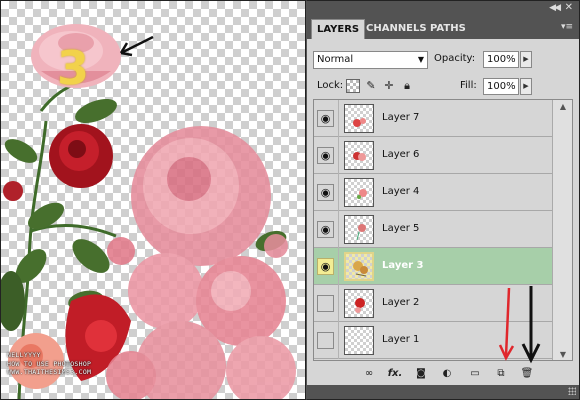 This screenshot has height=400, width=580. I want to click on scroll-down-icon: ▼, so click(562, 354).